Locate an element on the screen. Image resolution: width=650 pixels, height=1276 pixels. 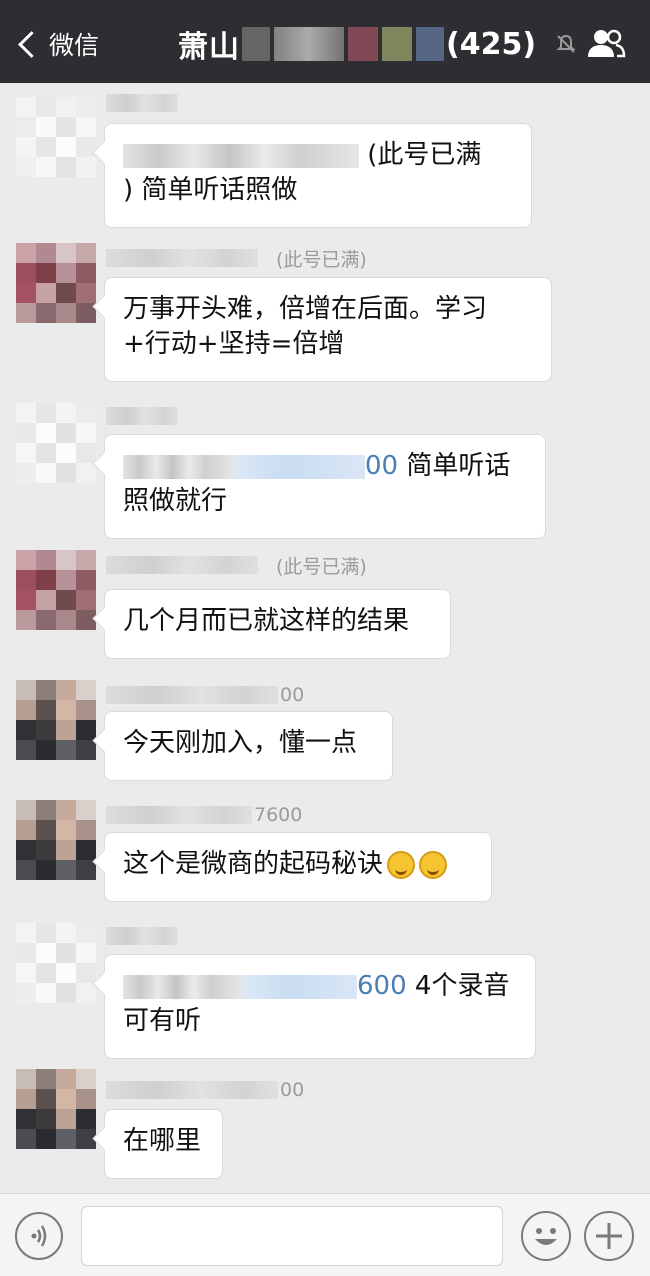
message-bubble: 这个是微商的起码秘诀 is located at coordinates (298, 867).